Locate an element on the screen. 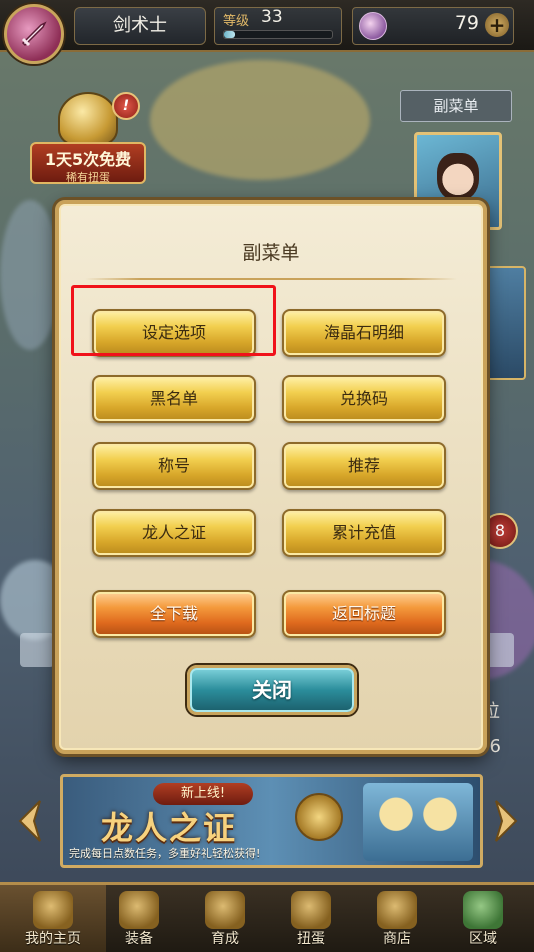 This screenshot has width=534, height=952. title-button: 称号 is located at coordinates (174, 466).